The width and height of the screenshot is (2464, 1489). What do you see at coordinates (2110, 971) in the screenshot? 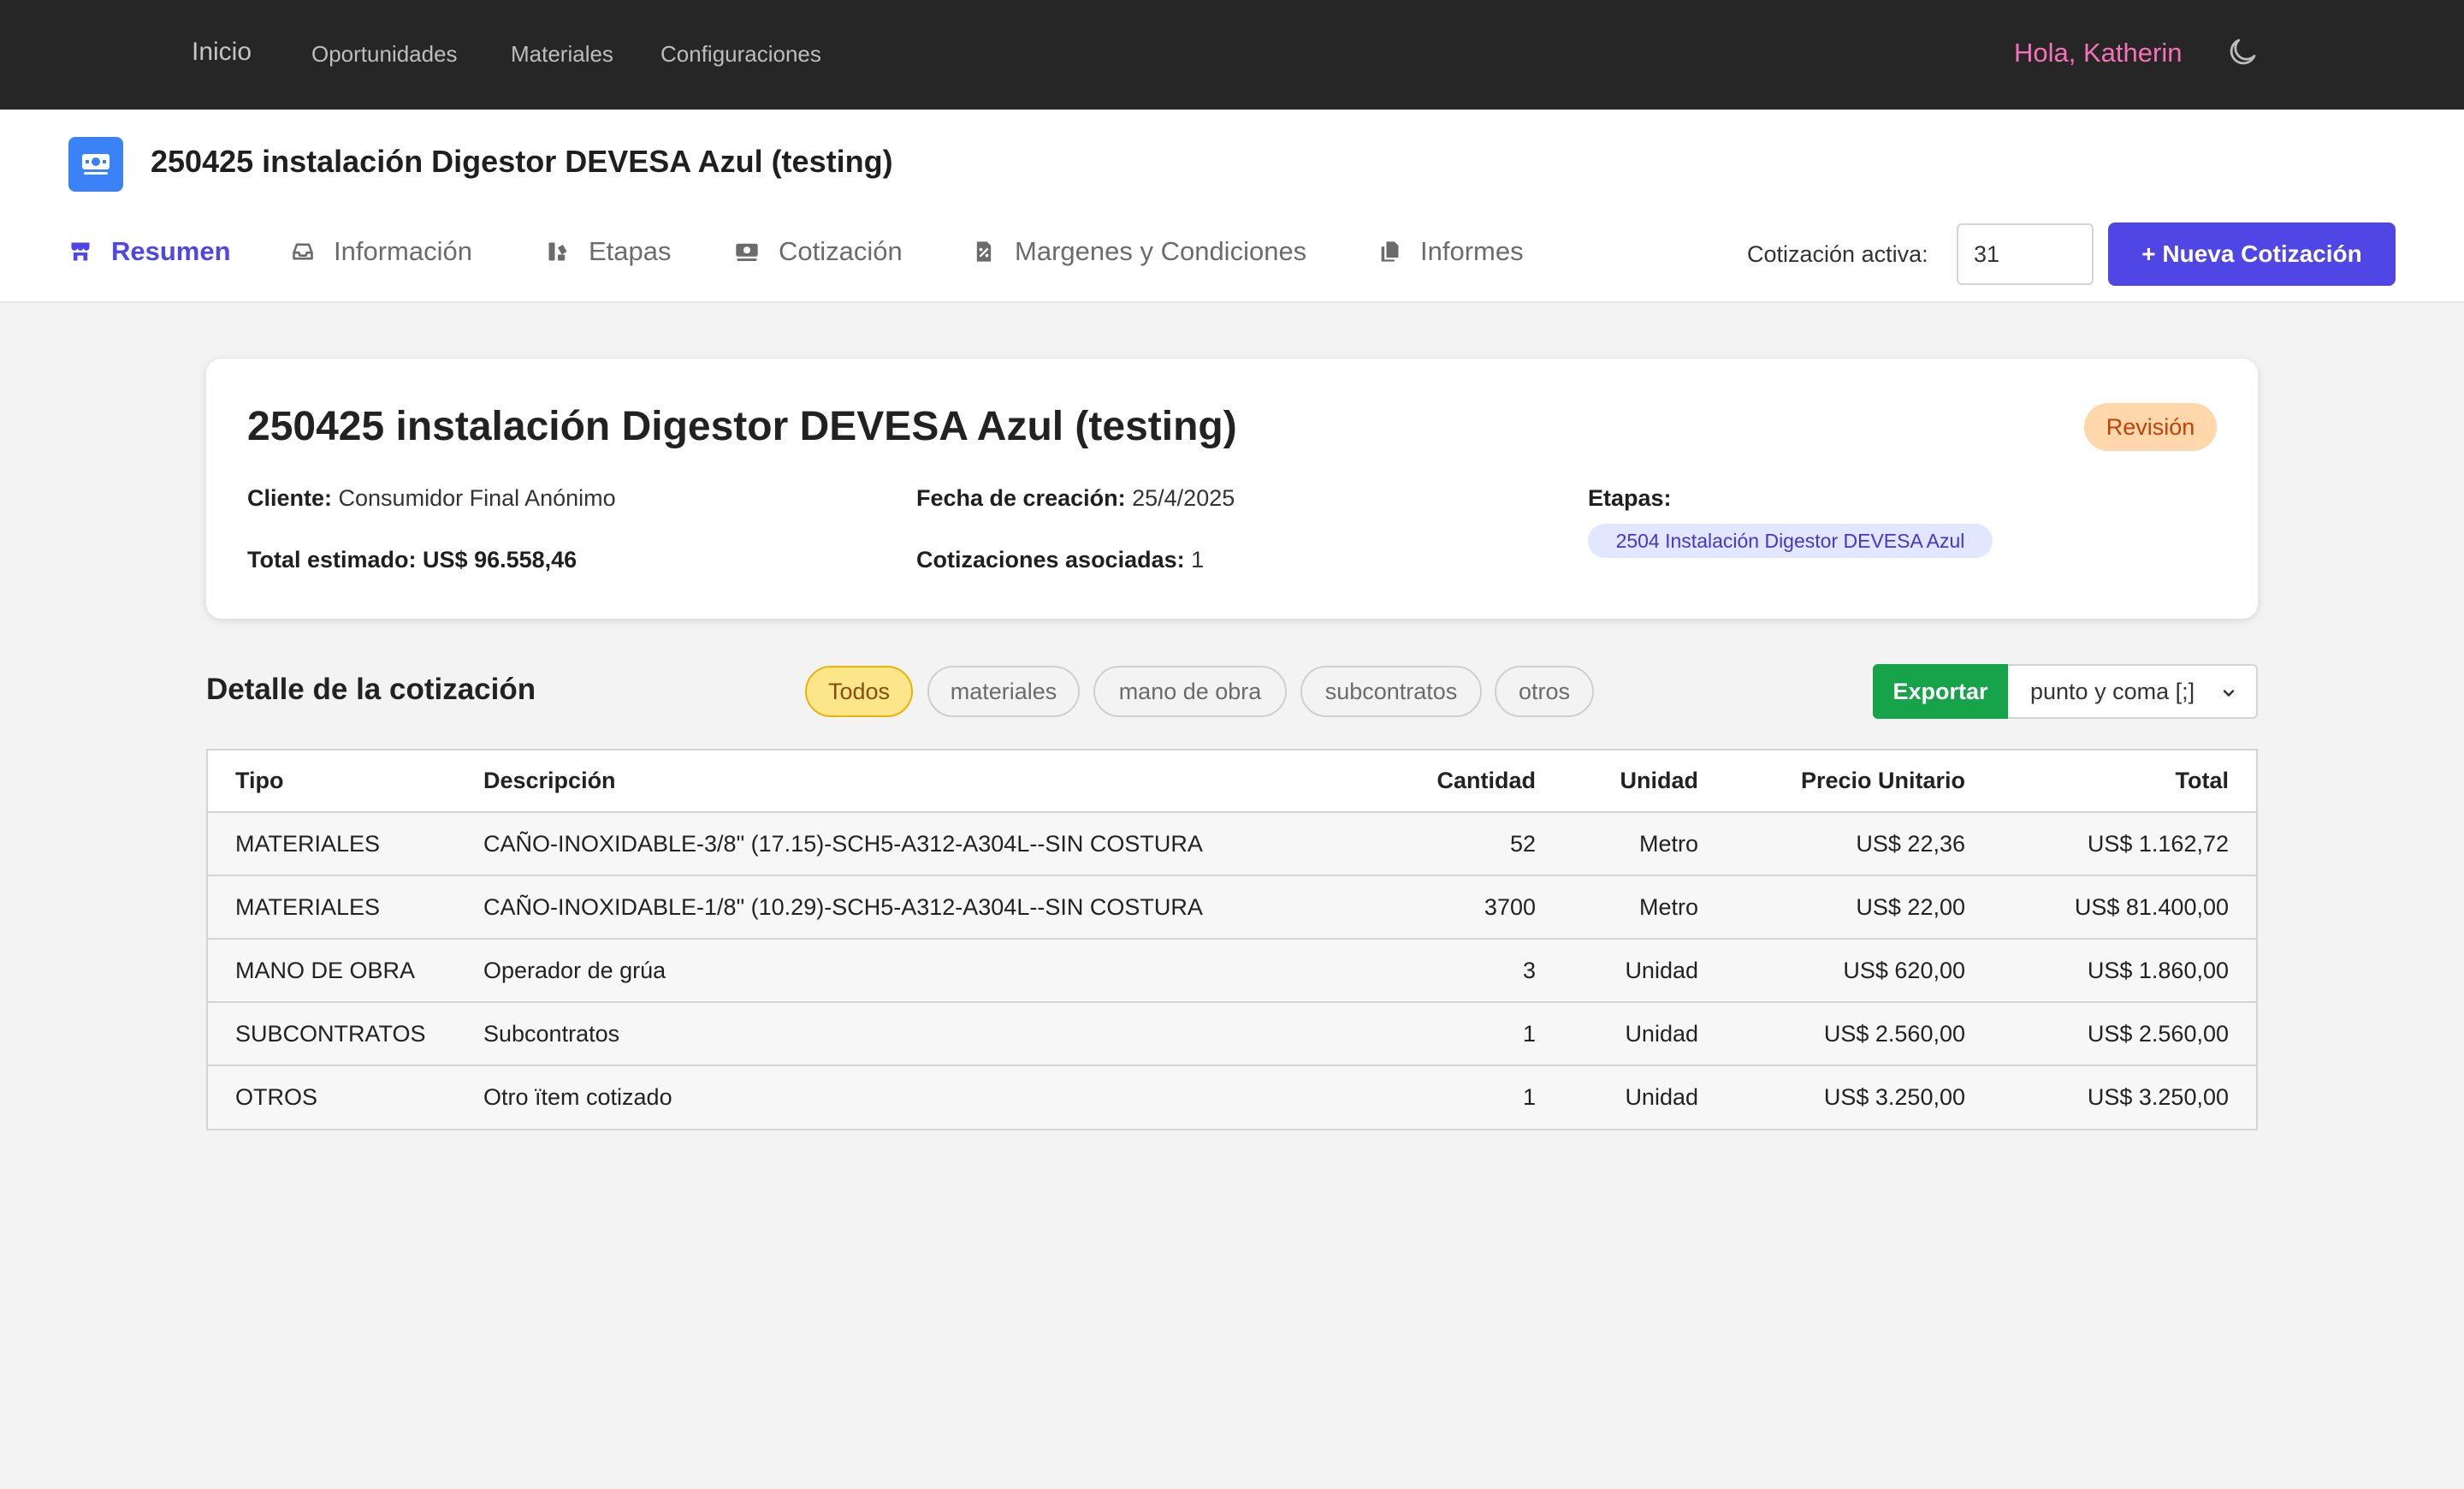
I see `cell-total: US$ 1.860,00` at bounding box center [2110, 971].